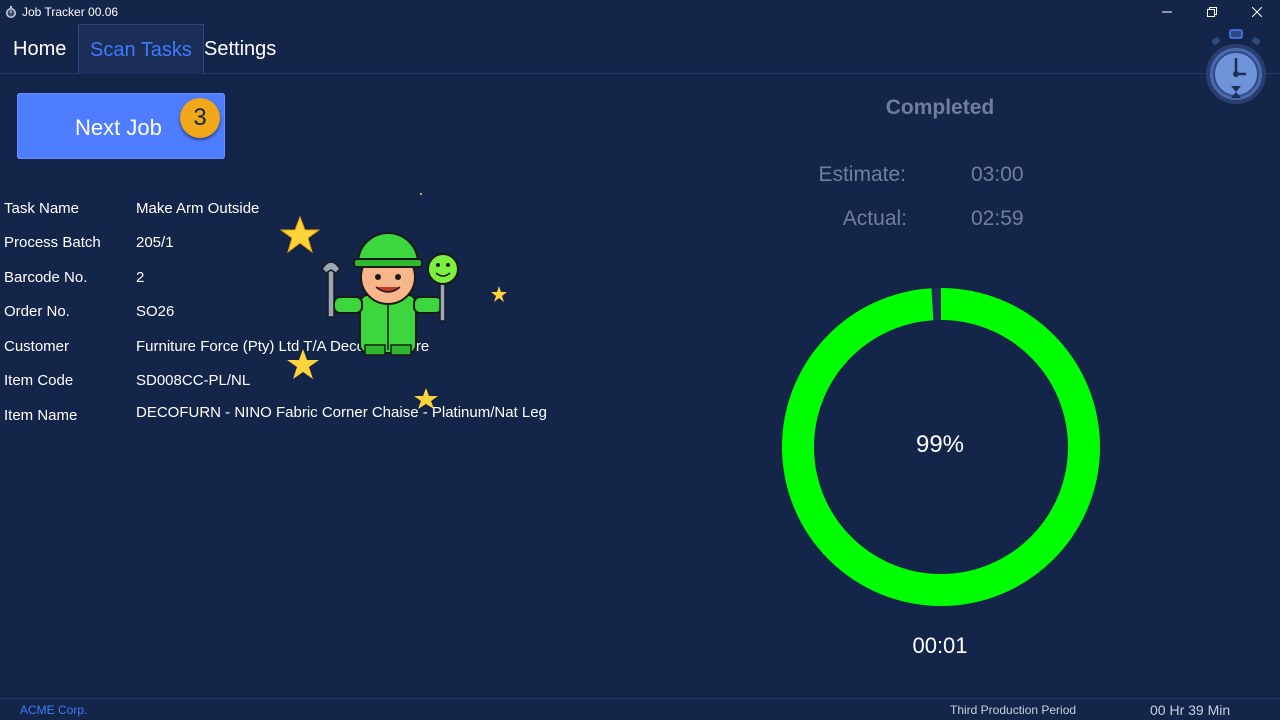  What do you see at coordinates (70, 12) in the screenshot?
I see `window-title: Job Tracker 00.06` at bounding box center [70, 12].